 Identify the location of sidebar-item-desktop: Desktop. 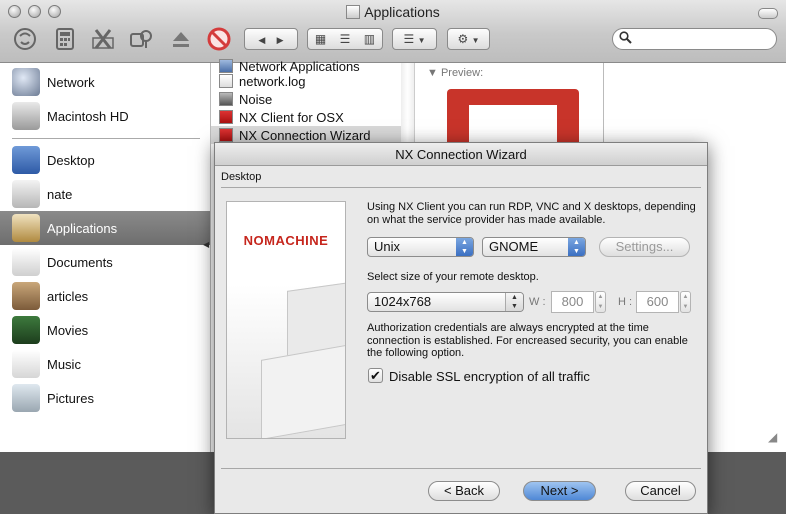
(105, 160).